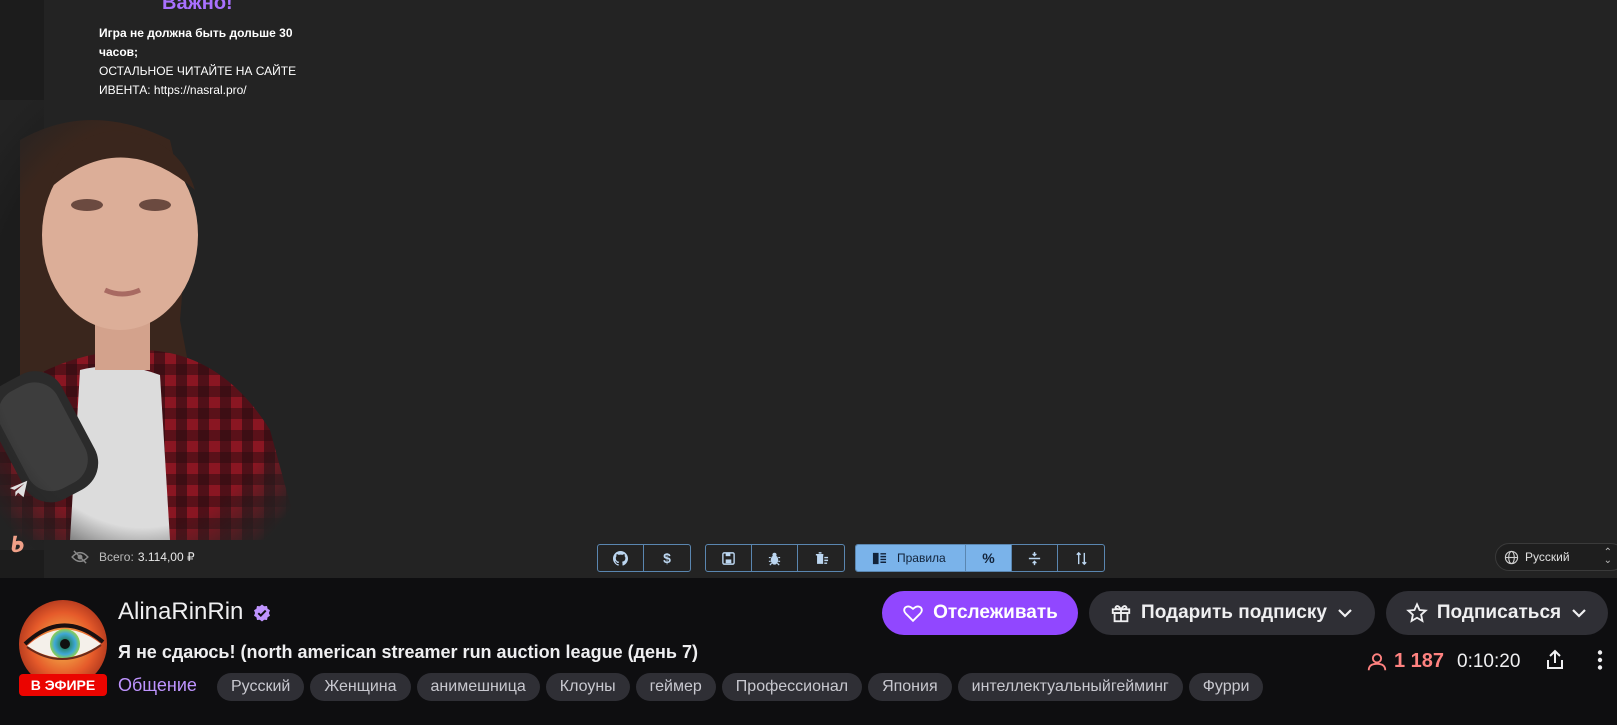  Describe the element at coordinates (910, 687) in the screenshot. I see `tag: Япония` at that location.